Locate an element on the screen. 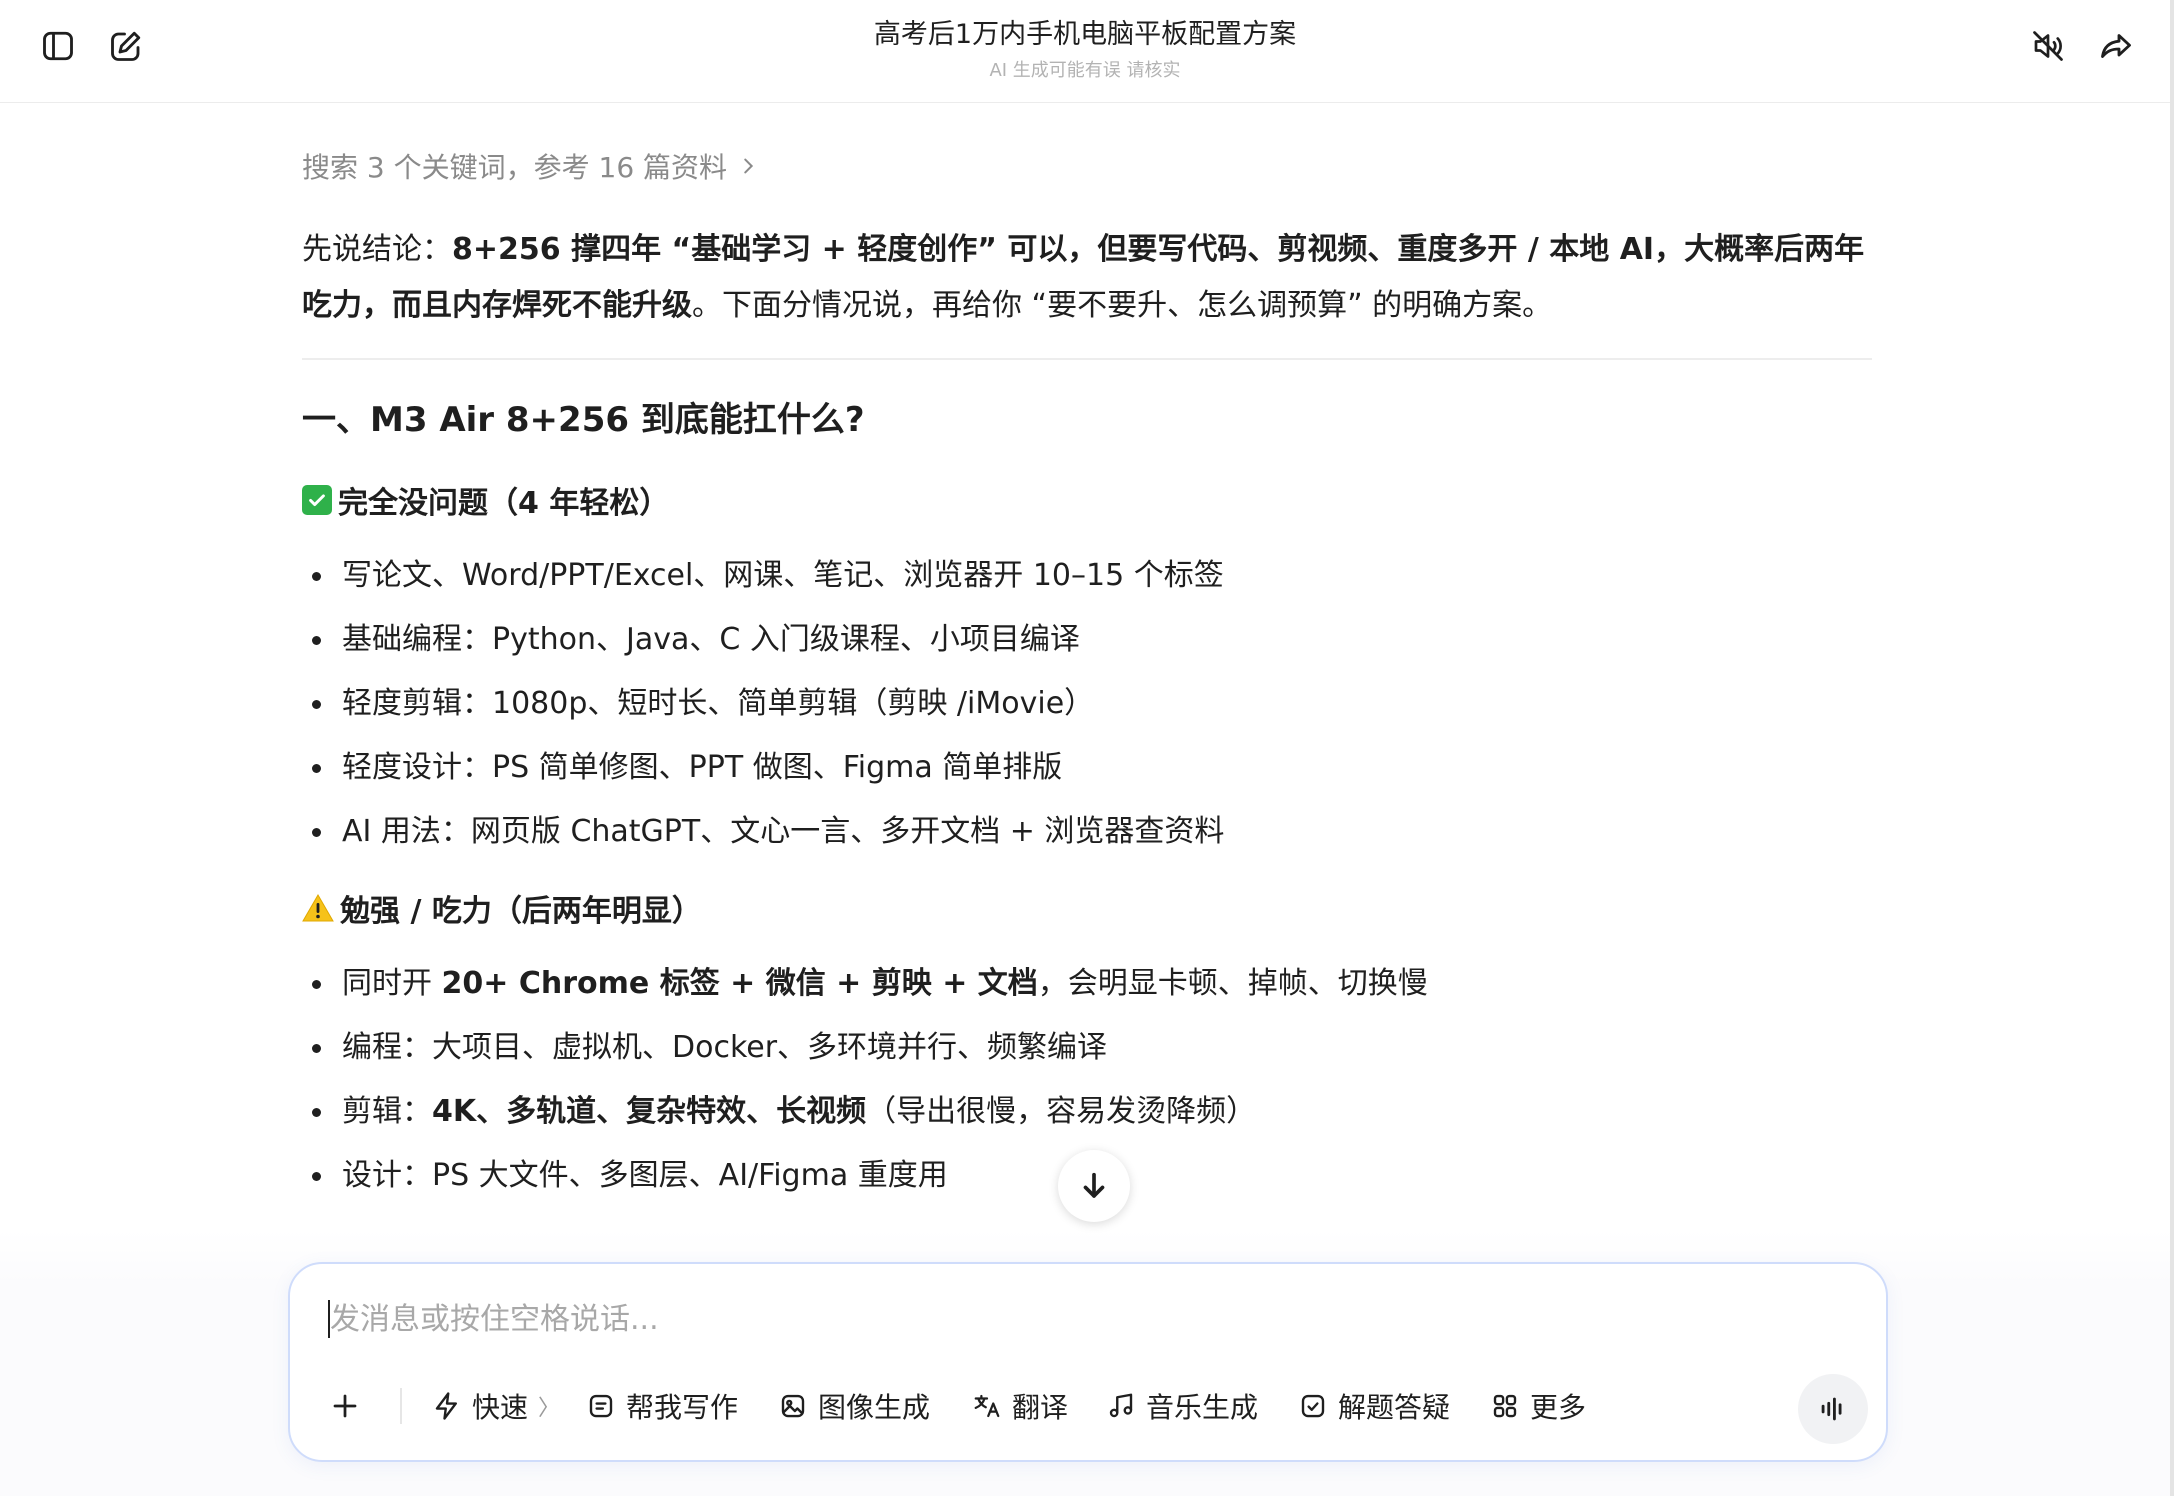  search-summary-text: 搜索 3 个关键词，参考 16 篇资料 is located at coordinates (515, 167).